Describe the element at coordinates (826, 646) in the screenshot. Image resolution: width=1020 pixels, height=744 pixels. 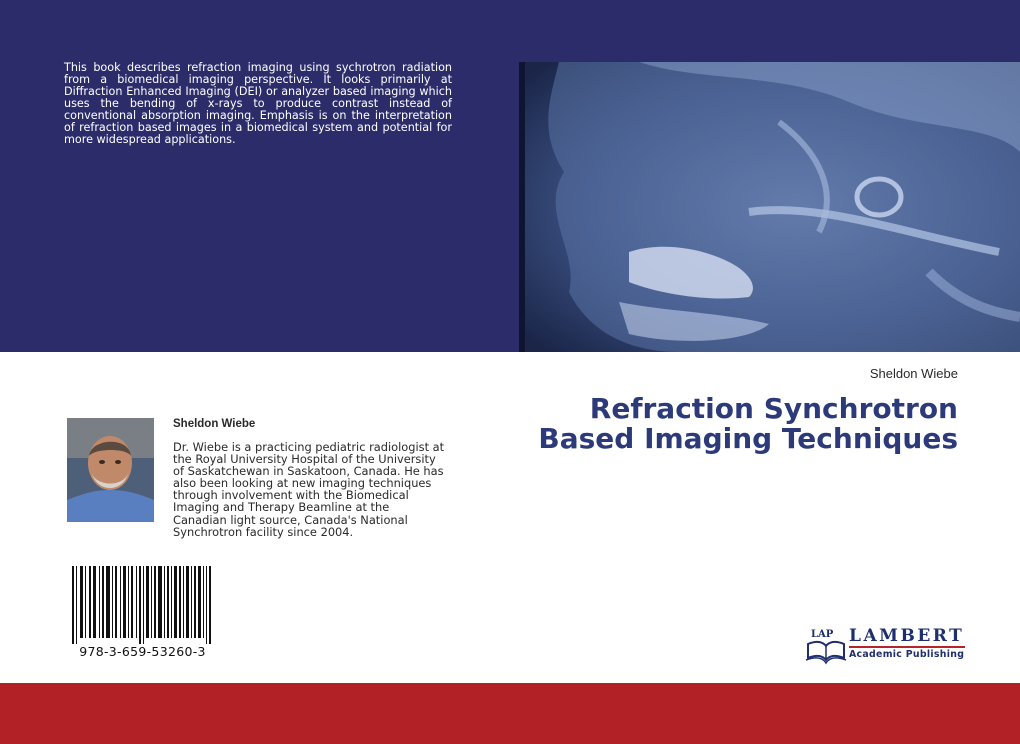
I see `open-book-icon: LAP` at that location.